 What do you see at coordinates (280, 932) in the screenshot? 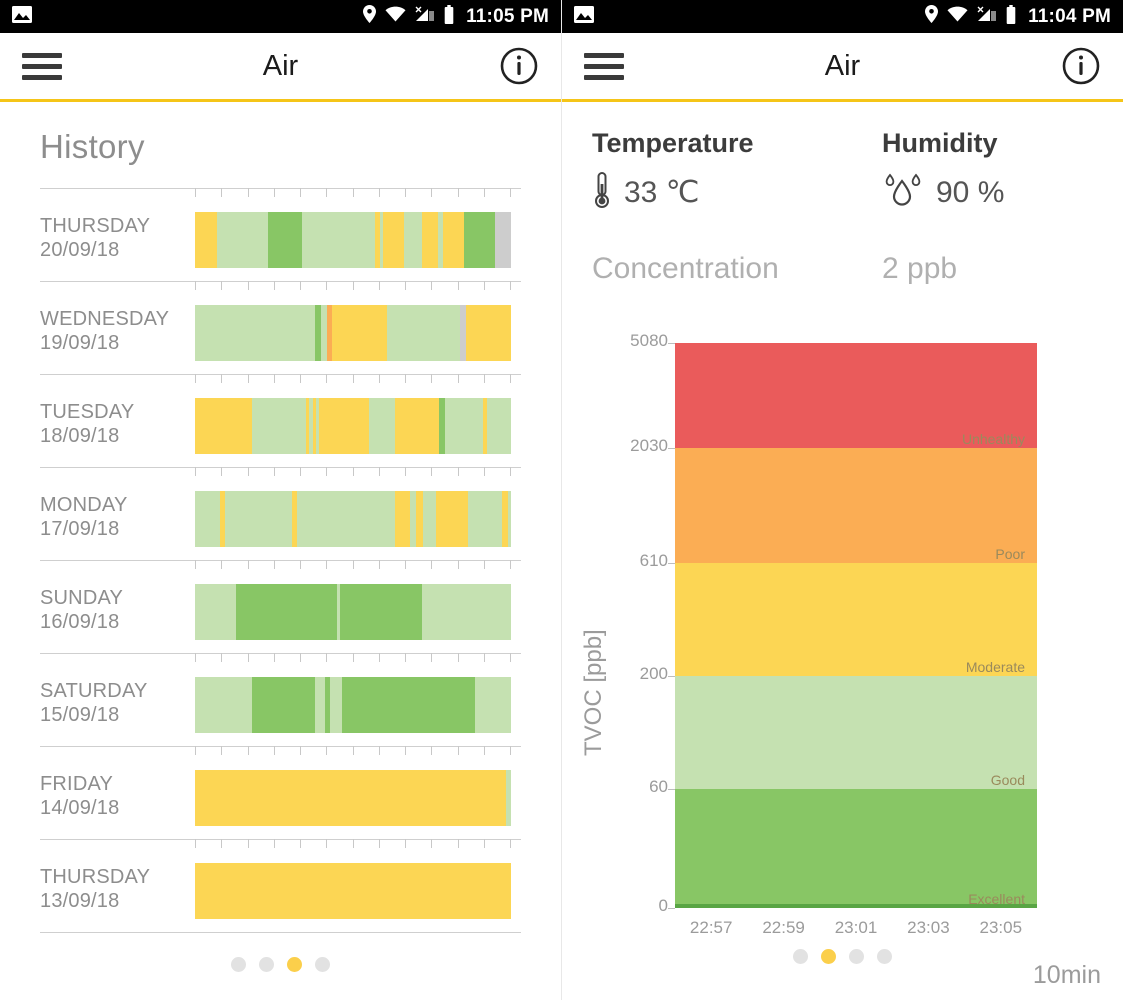
I see `row-divider` at bounding box center [280, 932].